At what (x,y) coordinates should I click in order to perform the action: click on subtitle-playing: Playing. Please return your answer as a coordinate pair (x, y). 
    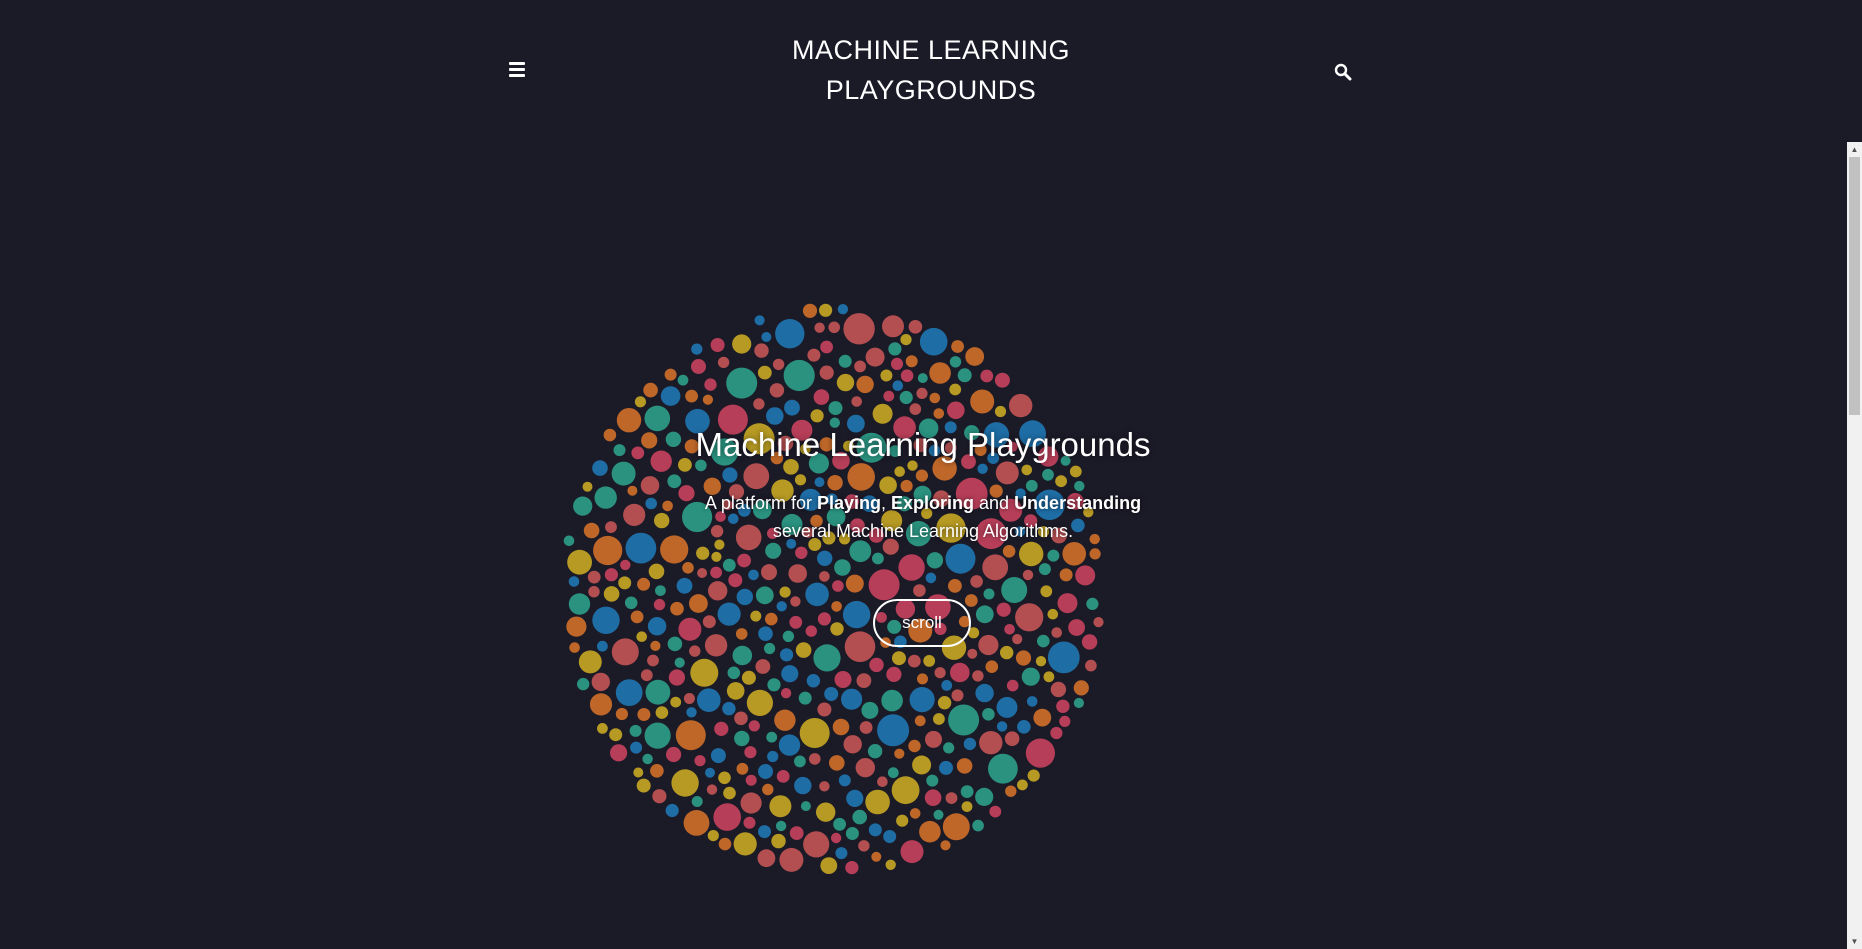
    Looking at the image, I should click on (848, 503).